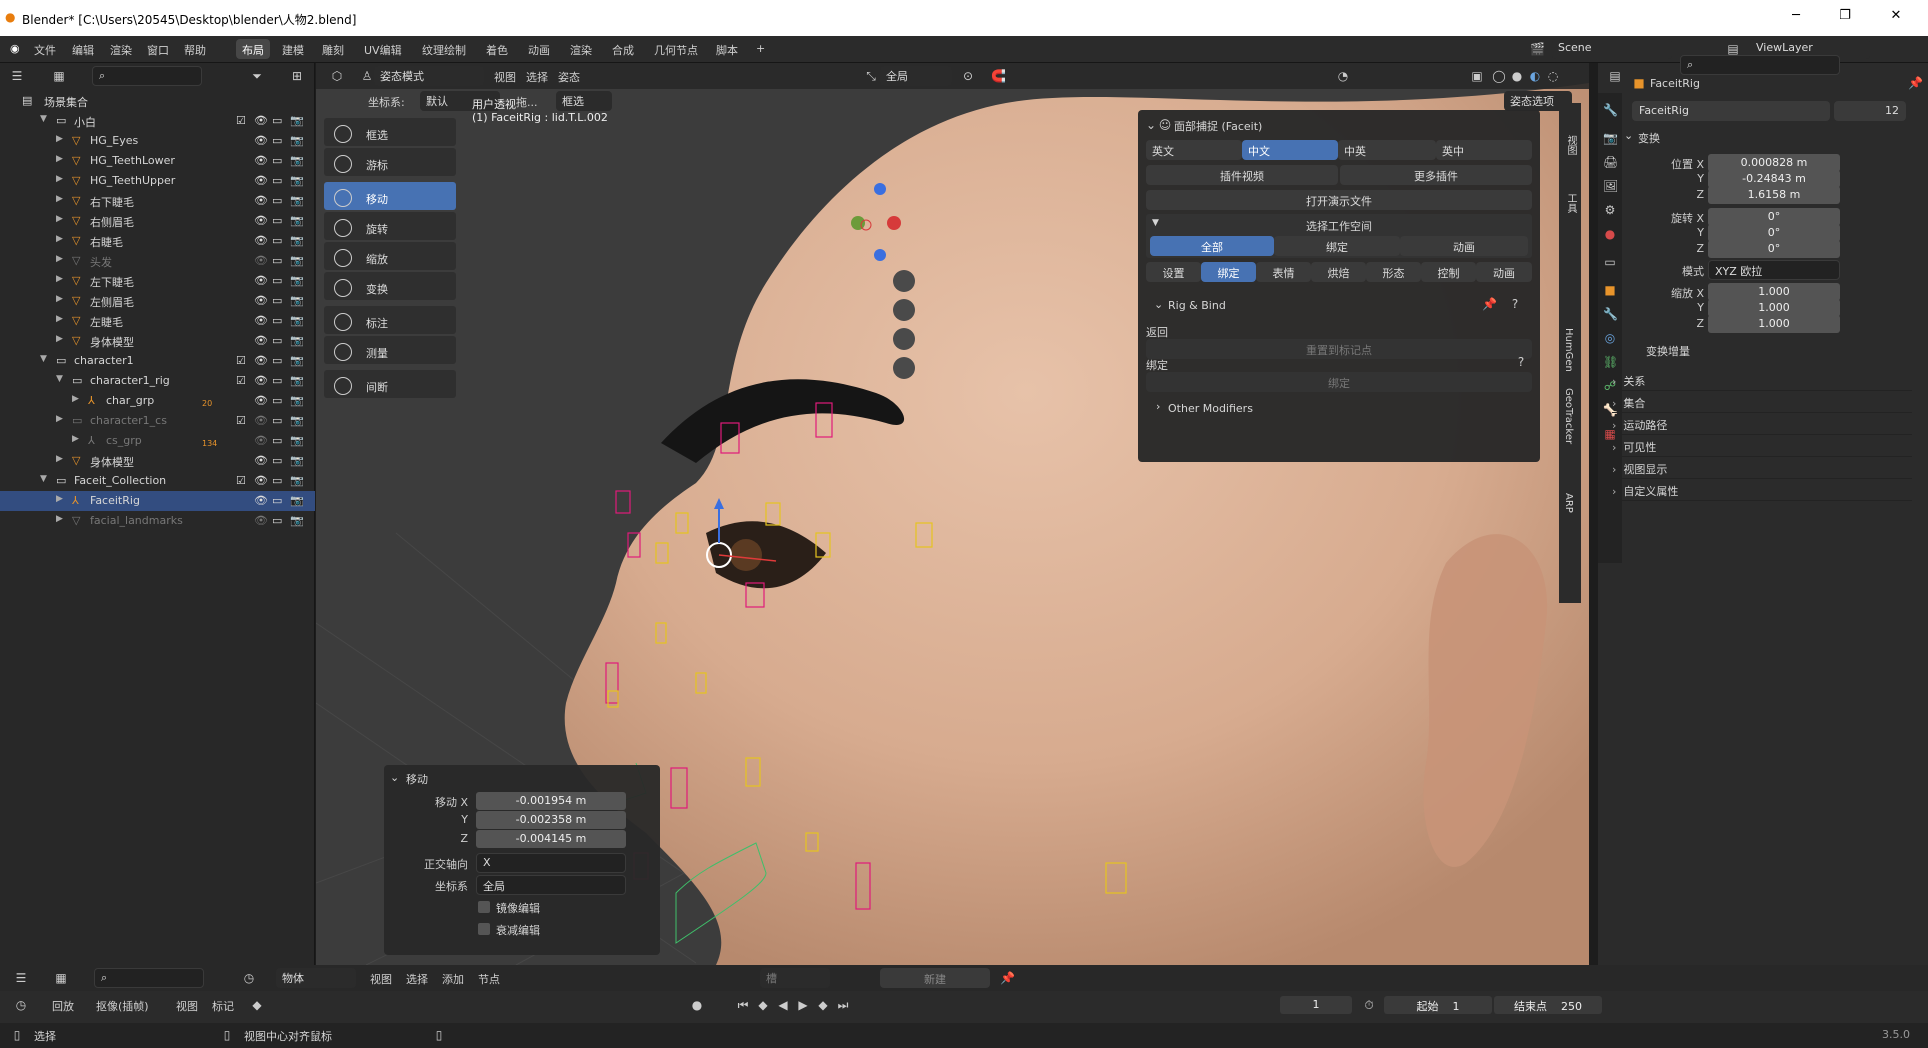 The image size is (1928, 1048). I want to click on node-menu-view: 视图, so click(381, 979).